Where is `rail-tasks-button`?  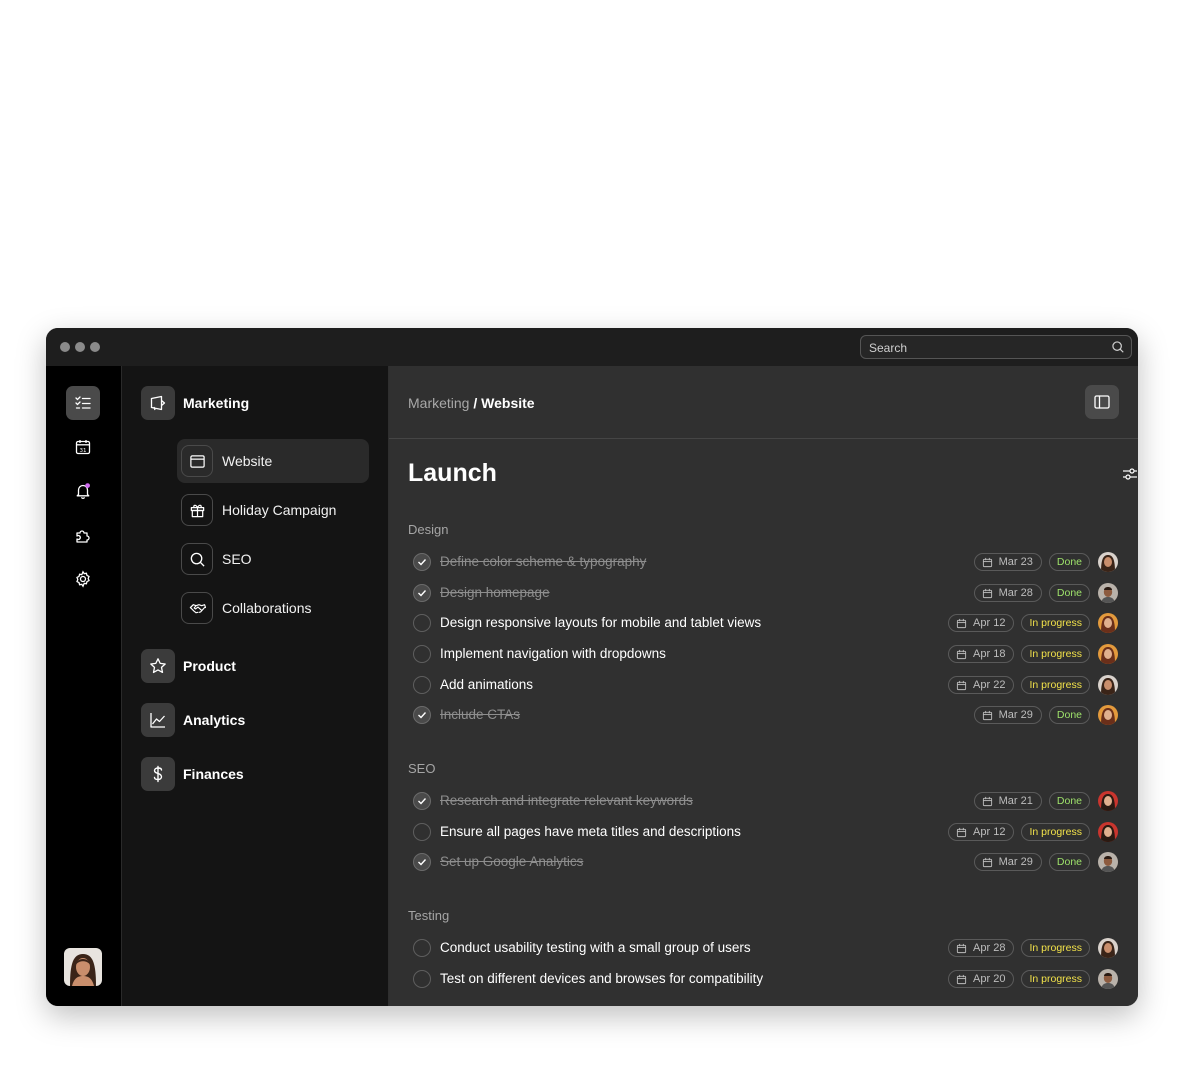
rail-tasks-button is located at coordinates (83, 403).